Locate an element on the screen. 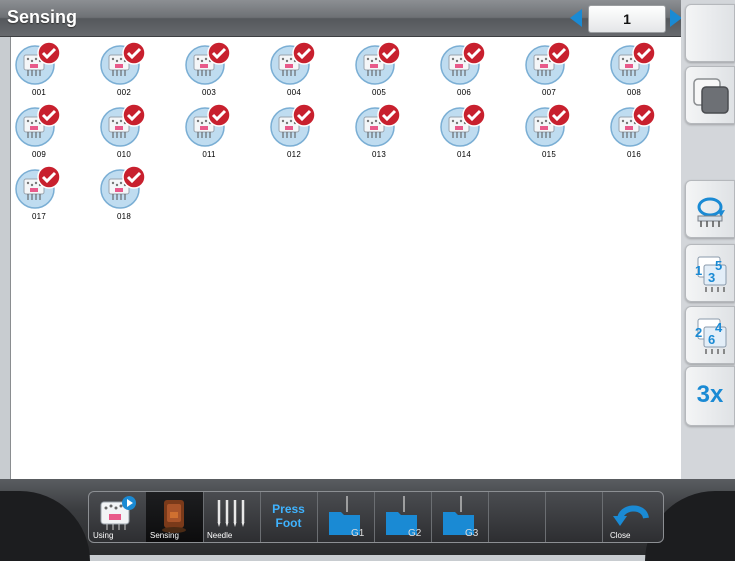  sensing-tile: 009 is located at coordinates (39, 132).